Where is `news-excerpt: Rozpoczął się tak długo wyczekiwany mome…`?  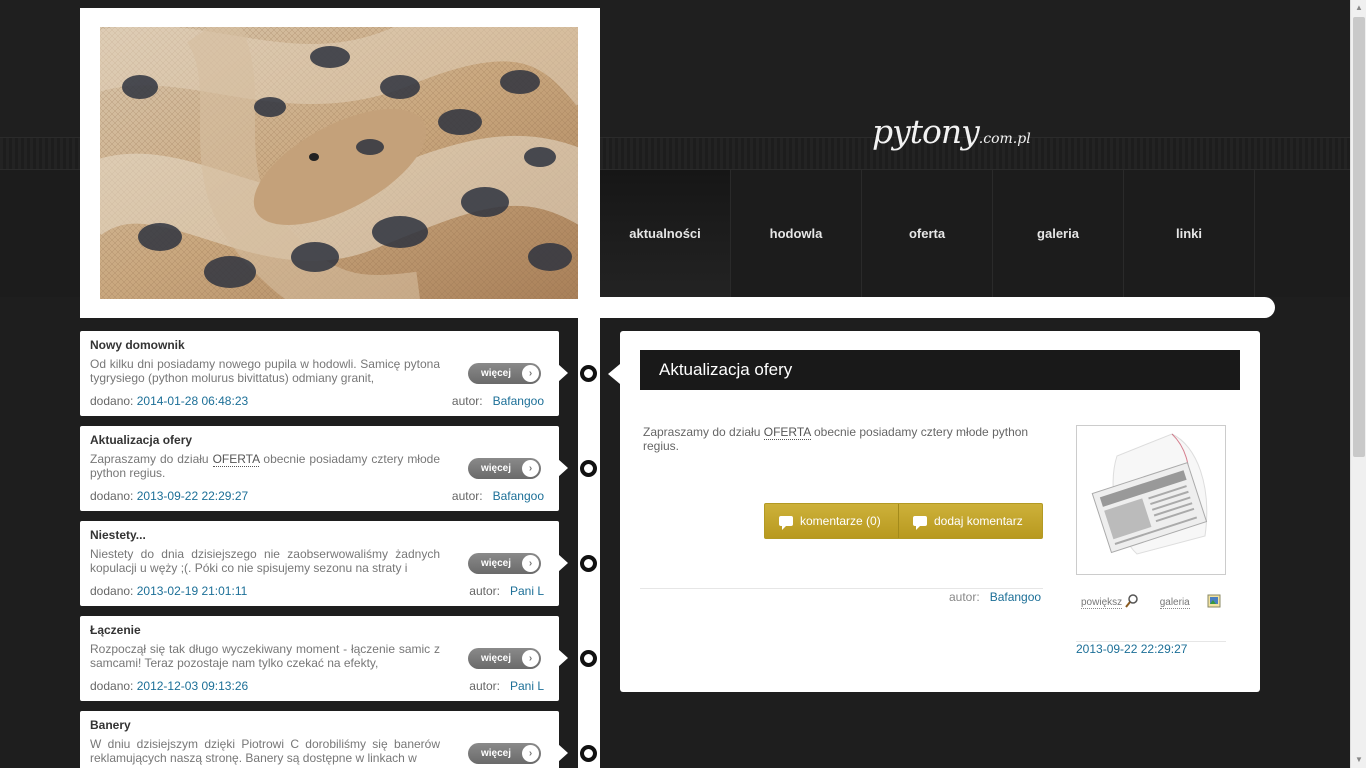
news-excerpt: Rozpoczął się tak długo wyczekiwany mome… is located at coordinates (265, 656).